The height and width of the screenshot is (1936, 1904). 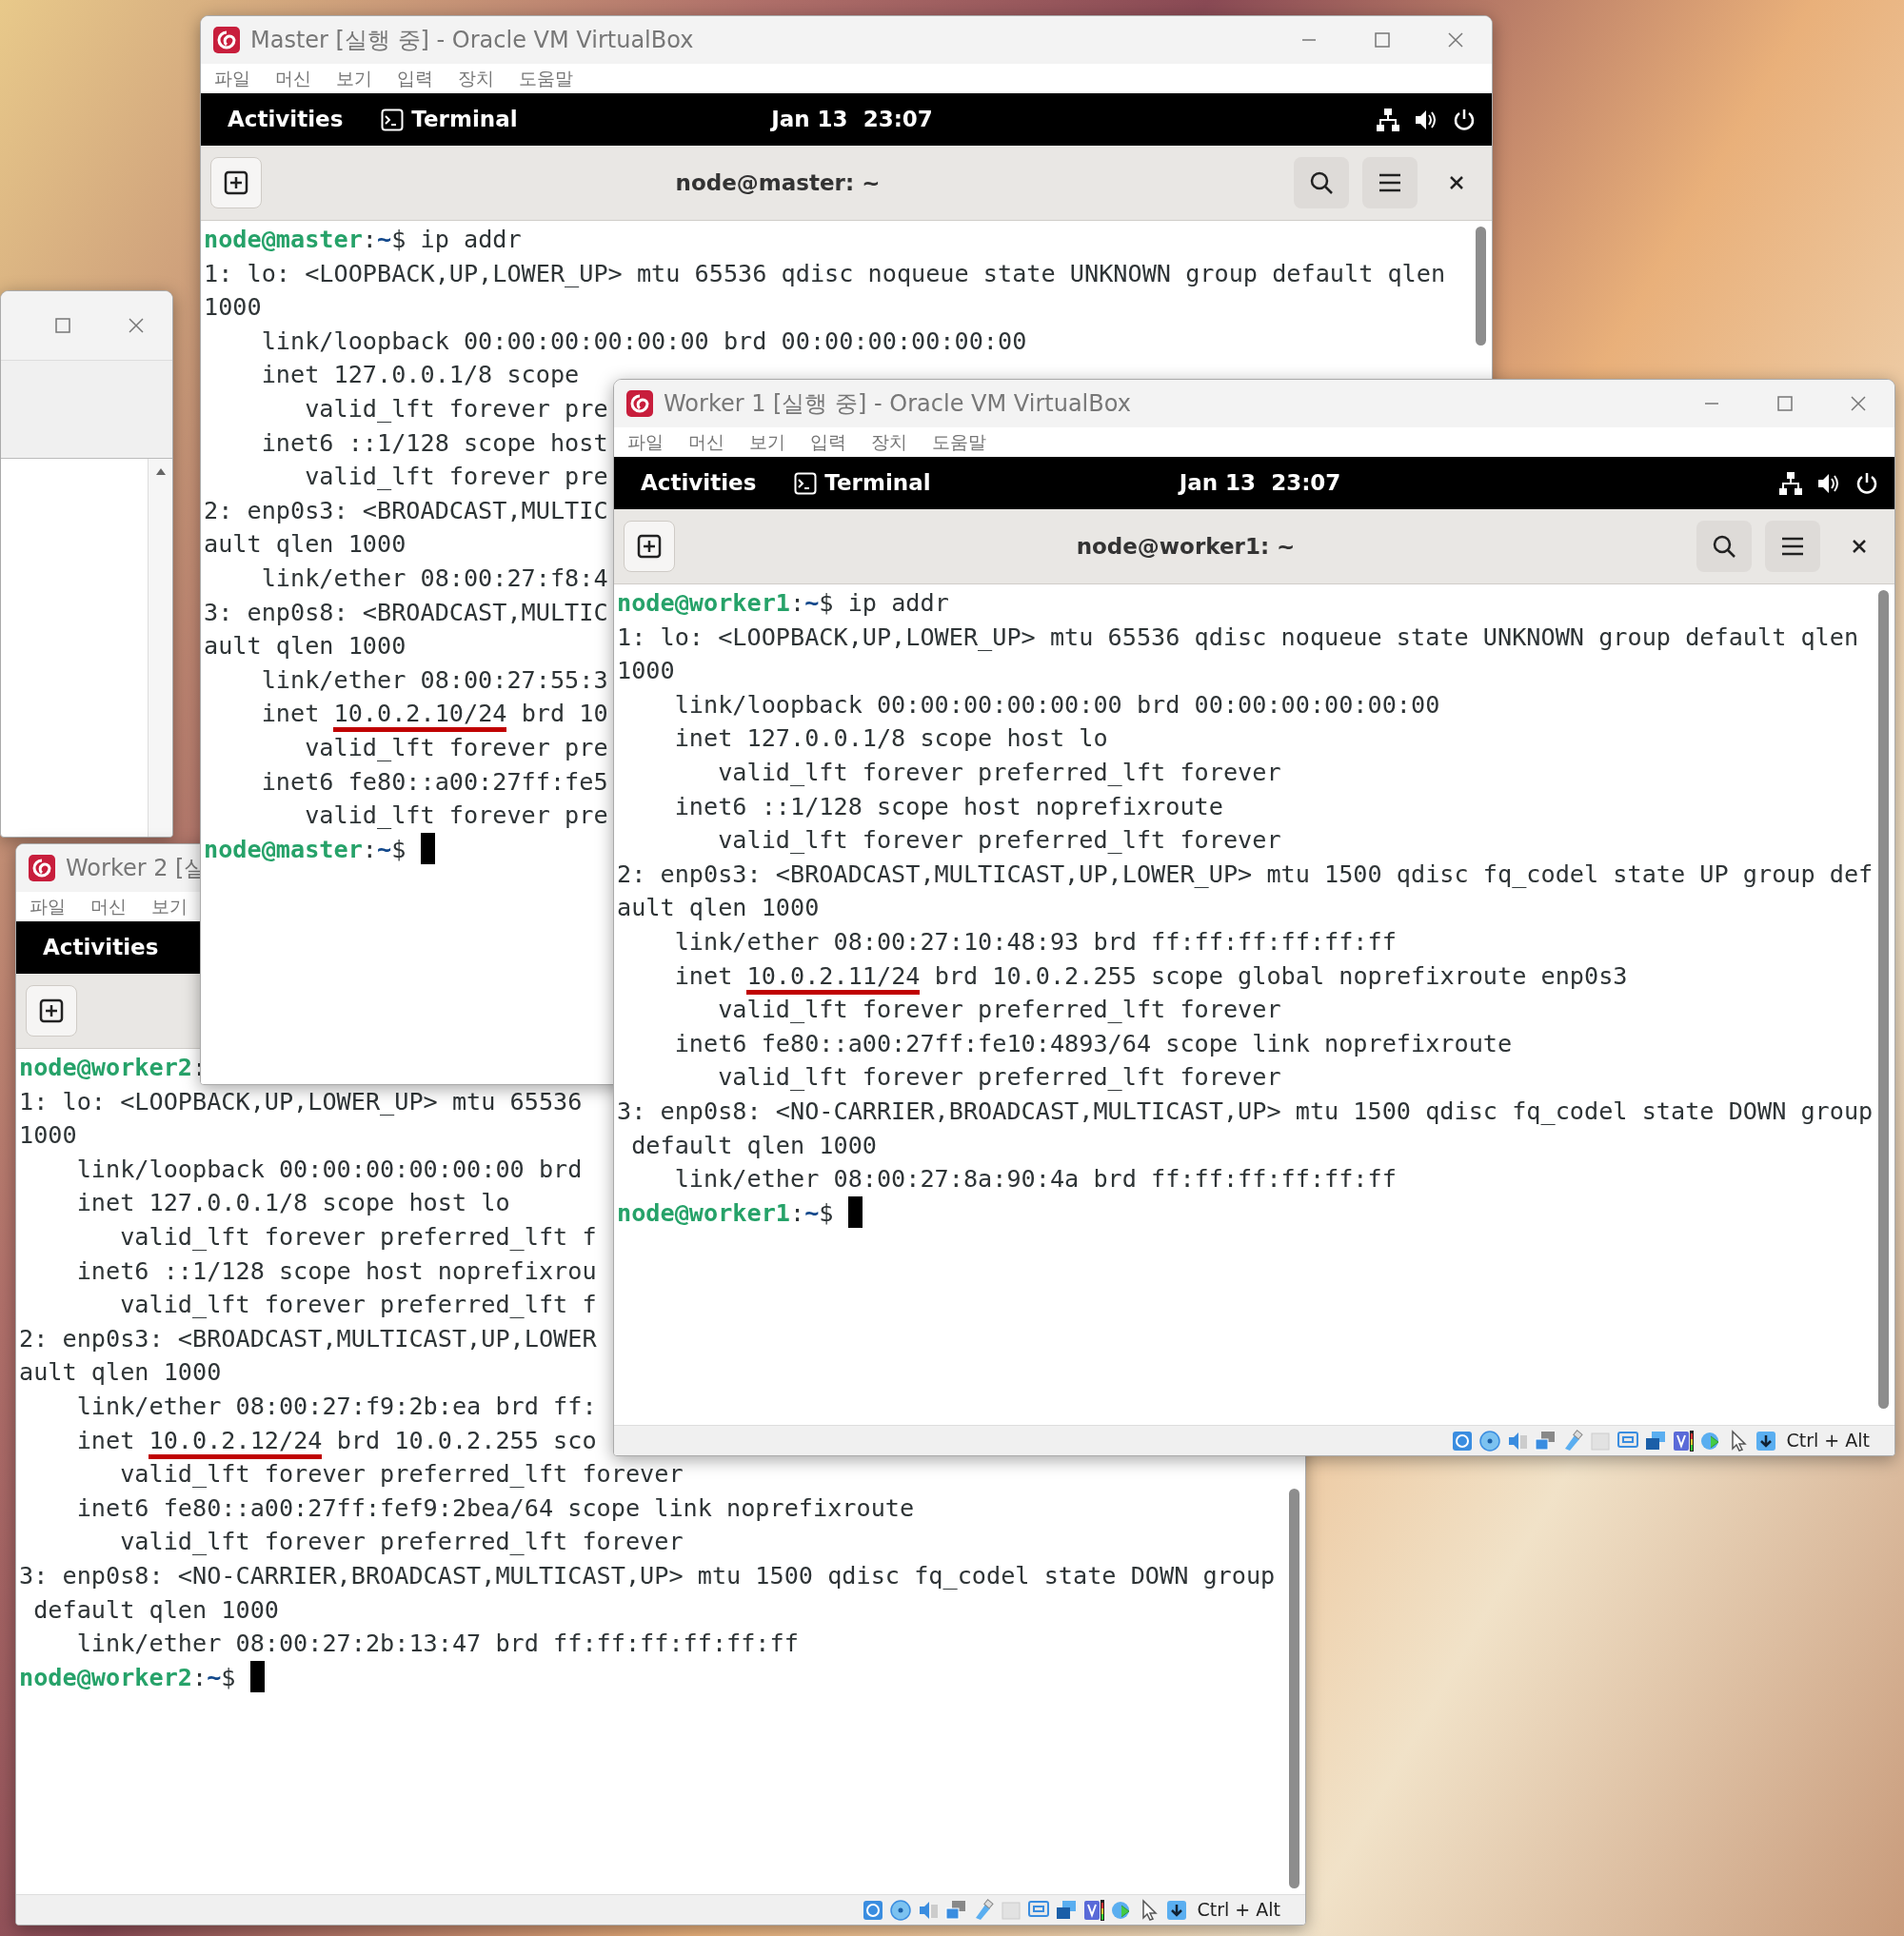 What do you see at coordinates (406, 510) in the screenshot?
I see `terminal-line: 2: enp0s3: <BROADCAST,MULTIC` at bounding box center [406, 510].